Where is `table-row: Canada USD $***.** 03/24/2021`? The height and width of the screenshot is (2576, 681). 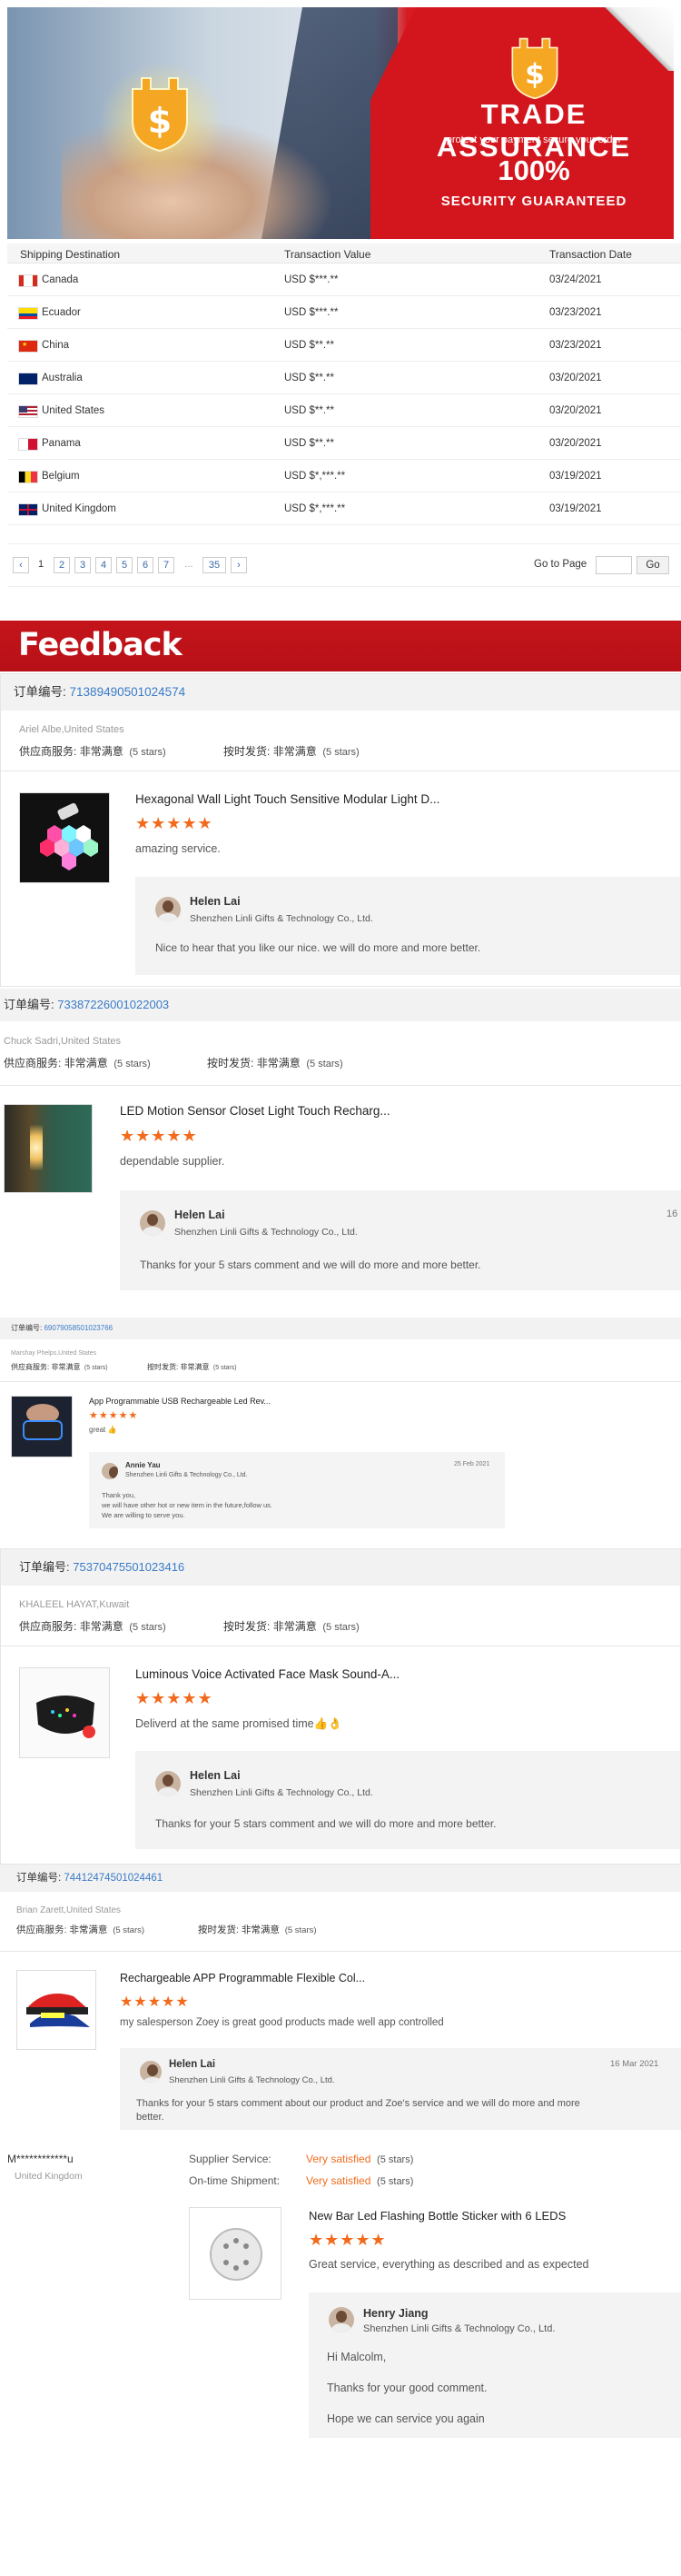
table-row: Canada USD $***.** 03/24/2021 is located at coordinates (344, 280).